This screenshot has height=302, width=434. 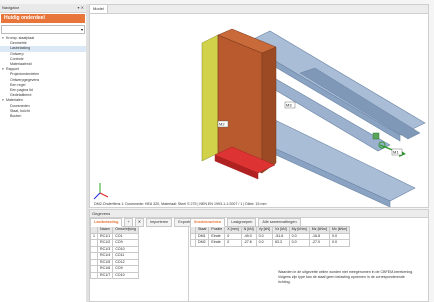 What do you see at coordinates (43, 18) in the screenshot?
I see `current-part-title: Huidig onderdeel` at bounding box center [43, 18].